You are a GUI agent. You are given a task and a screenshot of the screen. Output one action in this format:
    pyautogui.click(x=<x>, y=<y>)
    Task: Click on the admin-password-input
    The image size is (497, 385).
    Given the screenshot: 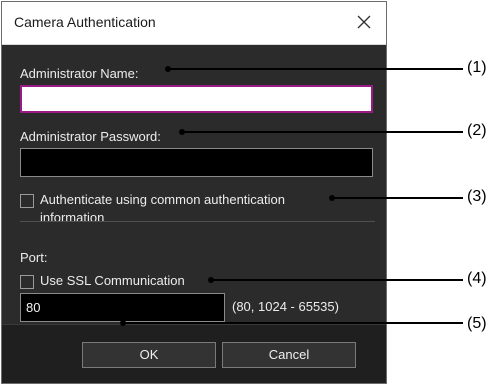 What is the action you would take?
    pyautogui.click(x=196, y=162)
    